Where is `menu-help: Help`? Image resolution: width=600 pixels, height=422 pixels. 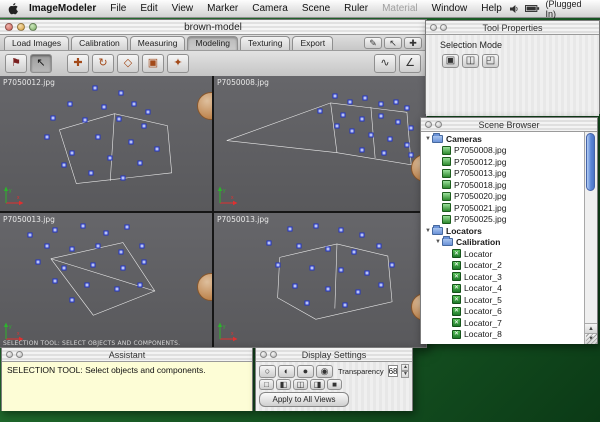
menu-help: Help is located at coordinates (491, 8).